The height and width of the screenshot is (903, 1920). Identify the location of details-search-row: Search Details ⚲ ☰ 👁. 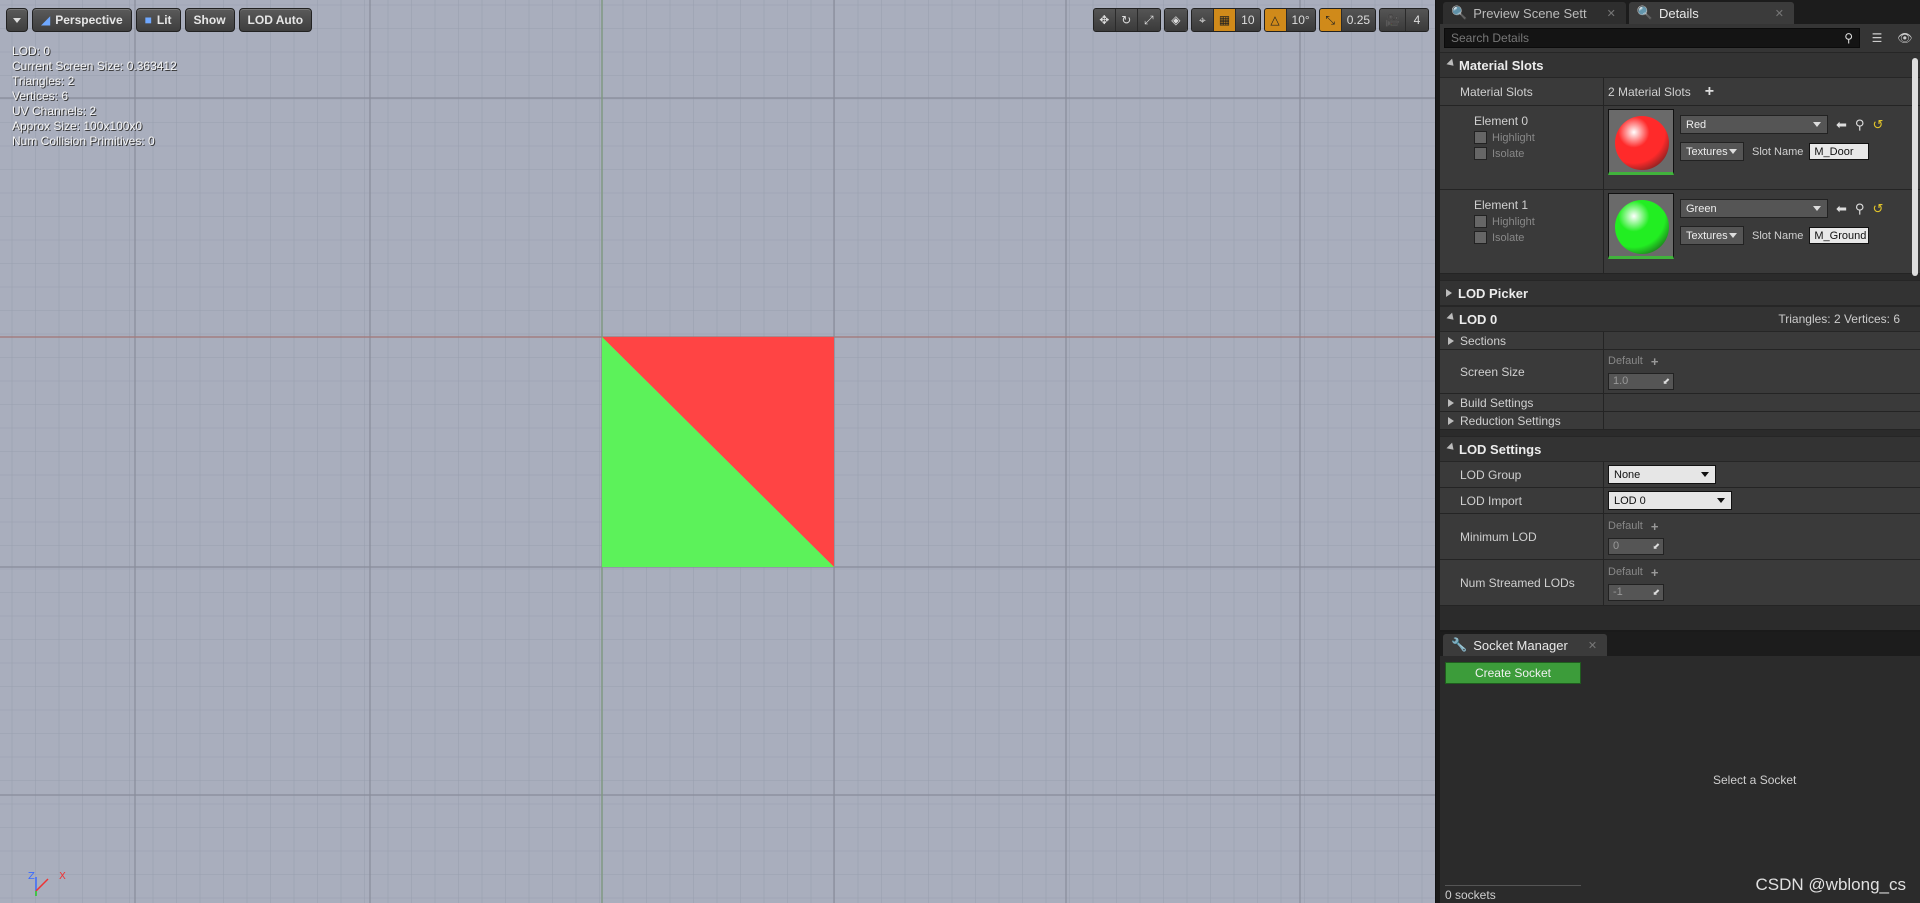
(1680, 38).